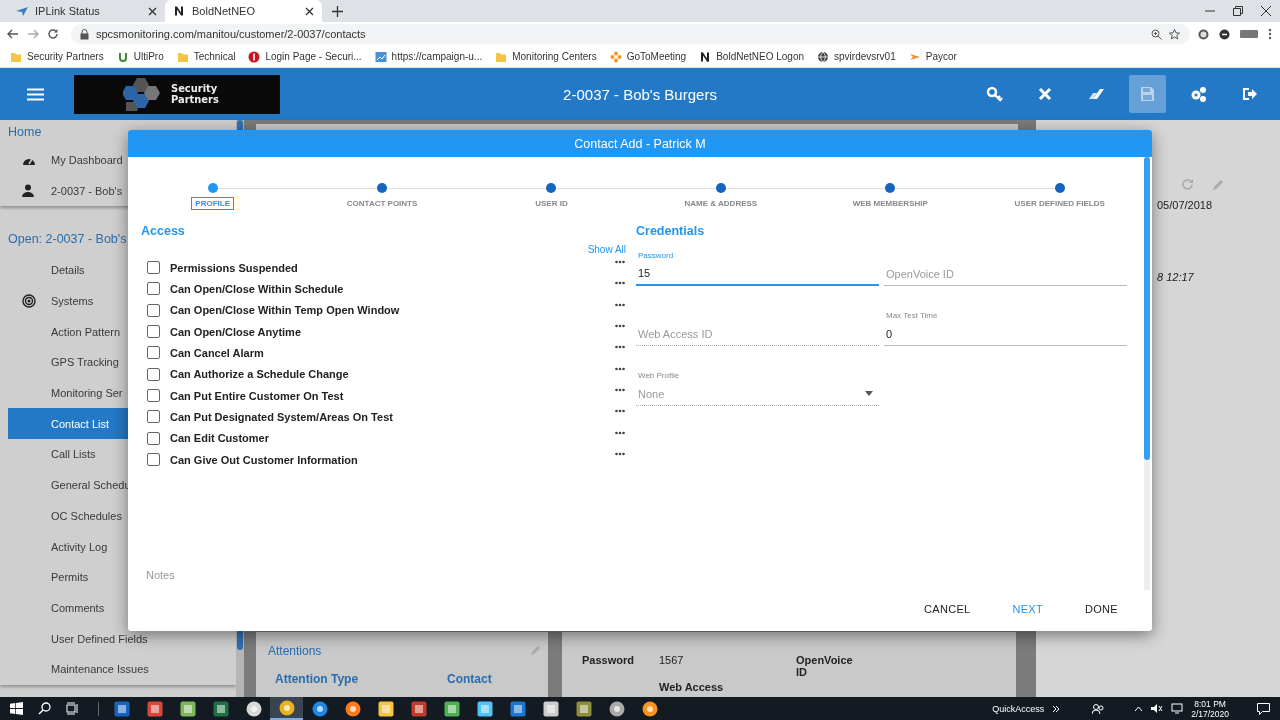  I want to click on nav-item: Systems, so click(68, 301).